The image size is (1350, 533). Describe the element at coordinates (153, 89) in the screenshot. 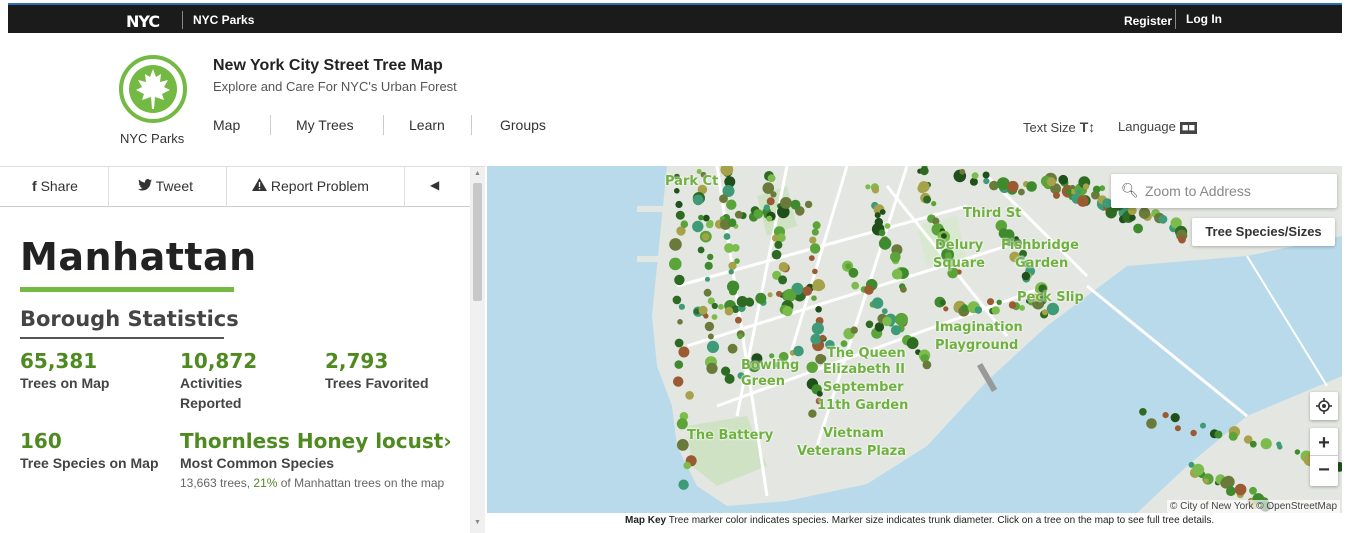

I see `nyc-parks-logo` at that location.